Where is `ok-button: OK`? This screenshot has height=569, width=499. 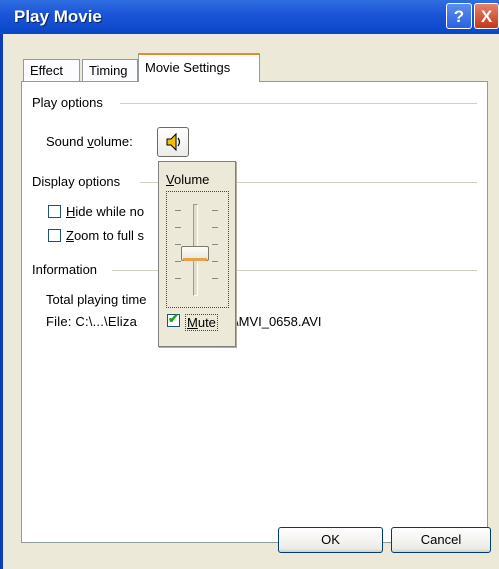 ok-button: OK is located at coordinates (330, 540).